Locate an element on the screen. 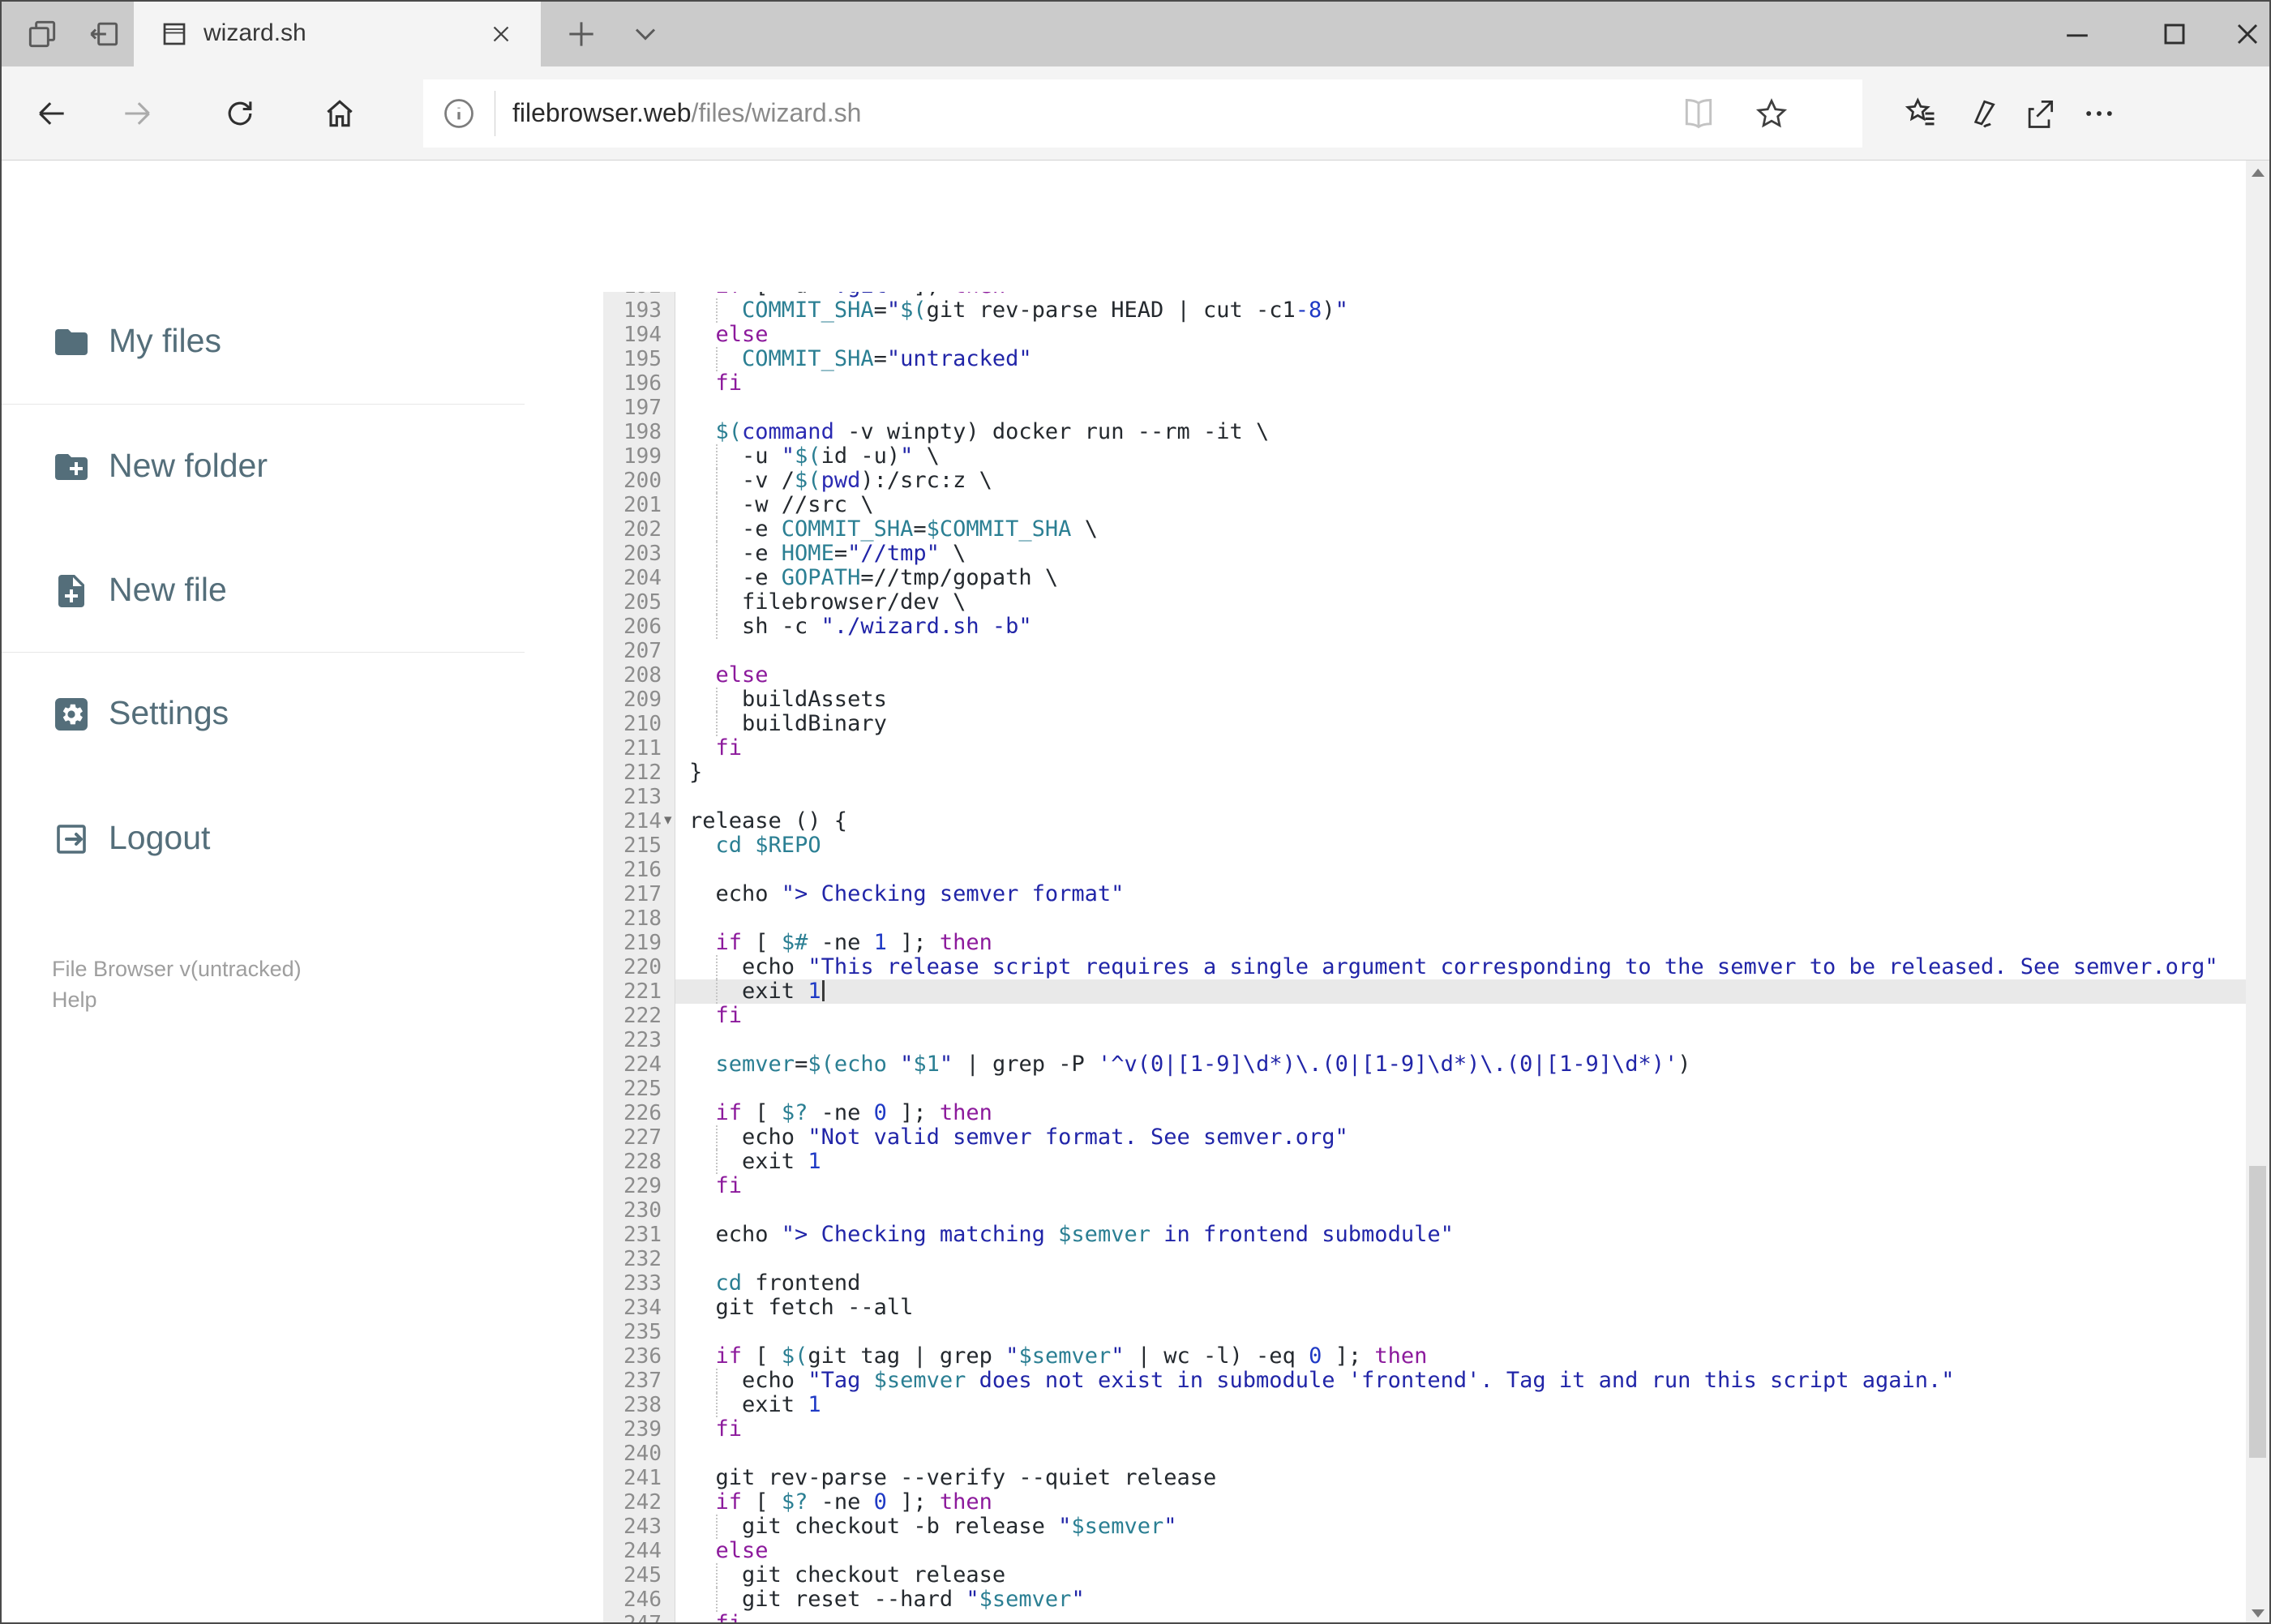  code-line-202: 202 -e COMMIT_SHA=$COMMIT_SHA \ is located at coordinates (1387, 529).